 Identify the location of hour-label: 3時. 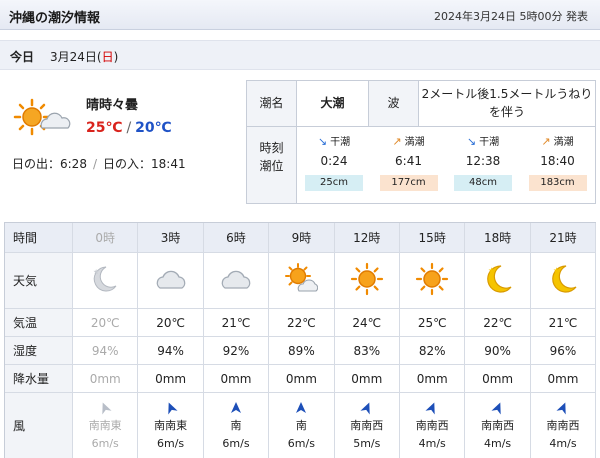
(171, 237).